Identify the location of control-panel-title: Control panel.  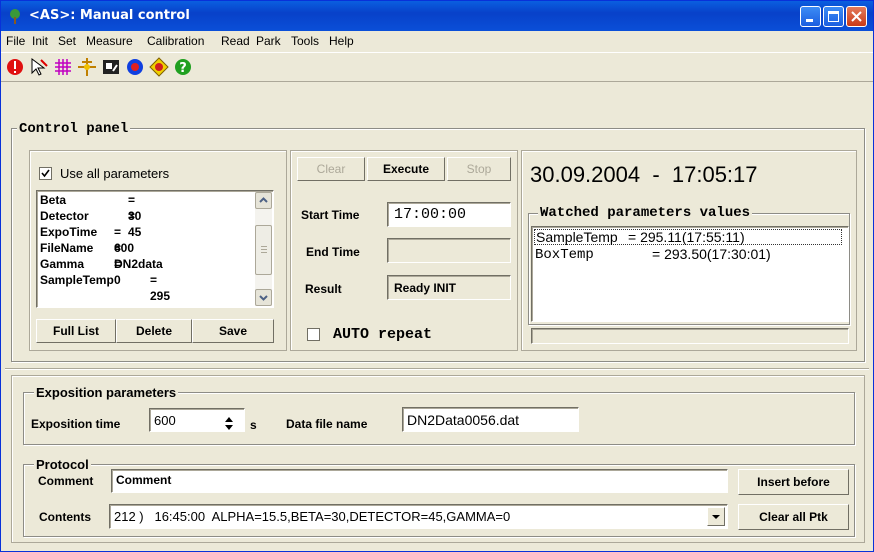
(74, 129).